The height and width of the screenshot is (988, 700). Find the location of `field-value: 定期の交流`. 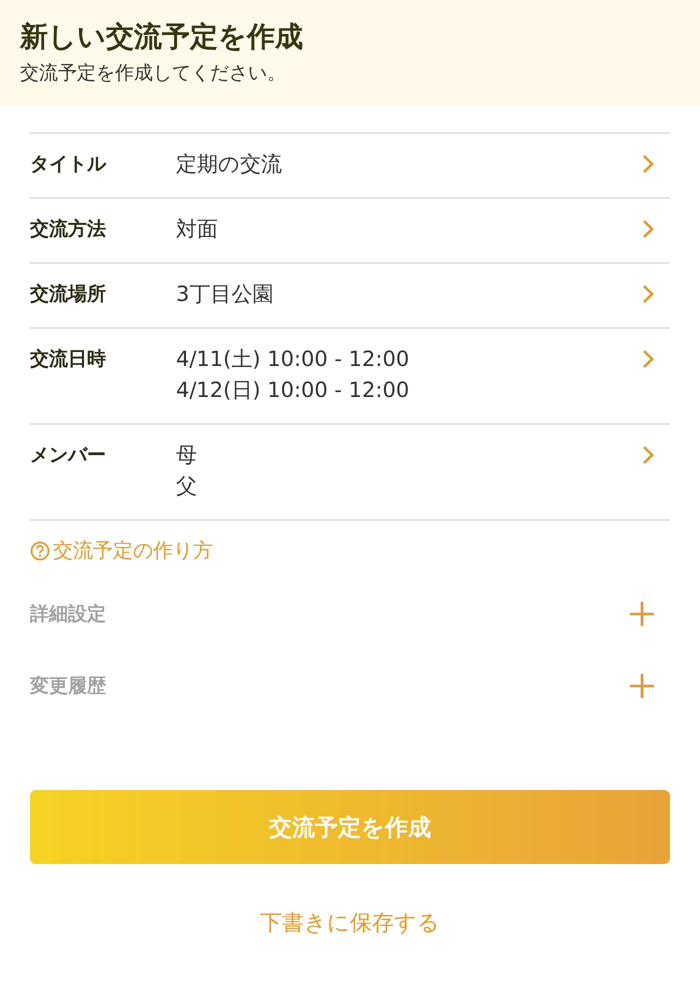

field-value: 定期の交流 is located at coordinates (229, 164).